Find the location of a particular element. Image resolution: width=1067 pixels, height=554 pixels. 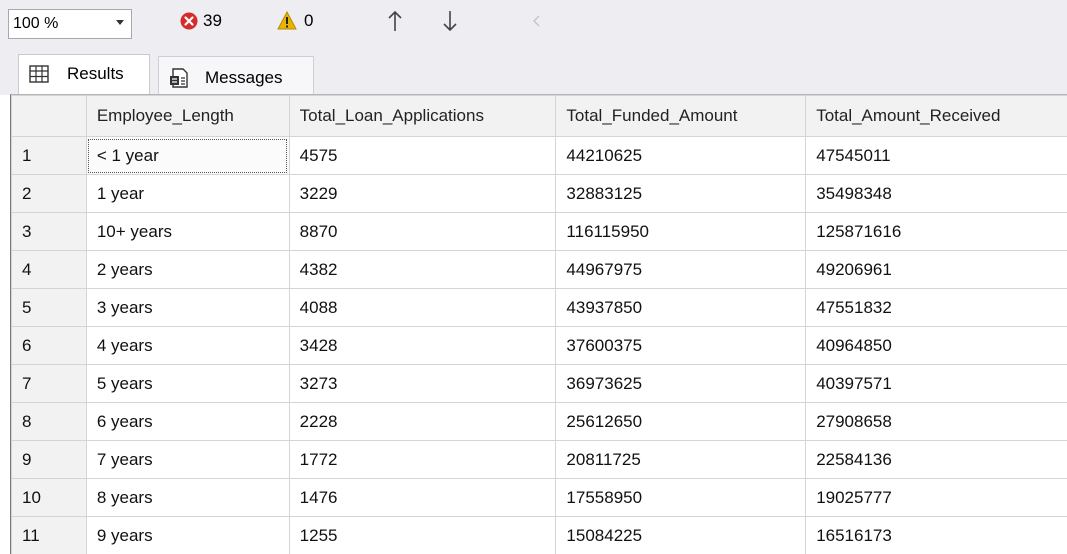

table-row: 1< 1 year45754421062547545011 is located at coordinates (539, 156).